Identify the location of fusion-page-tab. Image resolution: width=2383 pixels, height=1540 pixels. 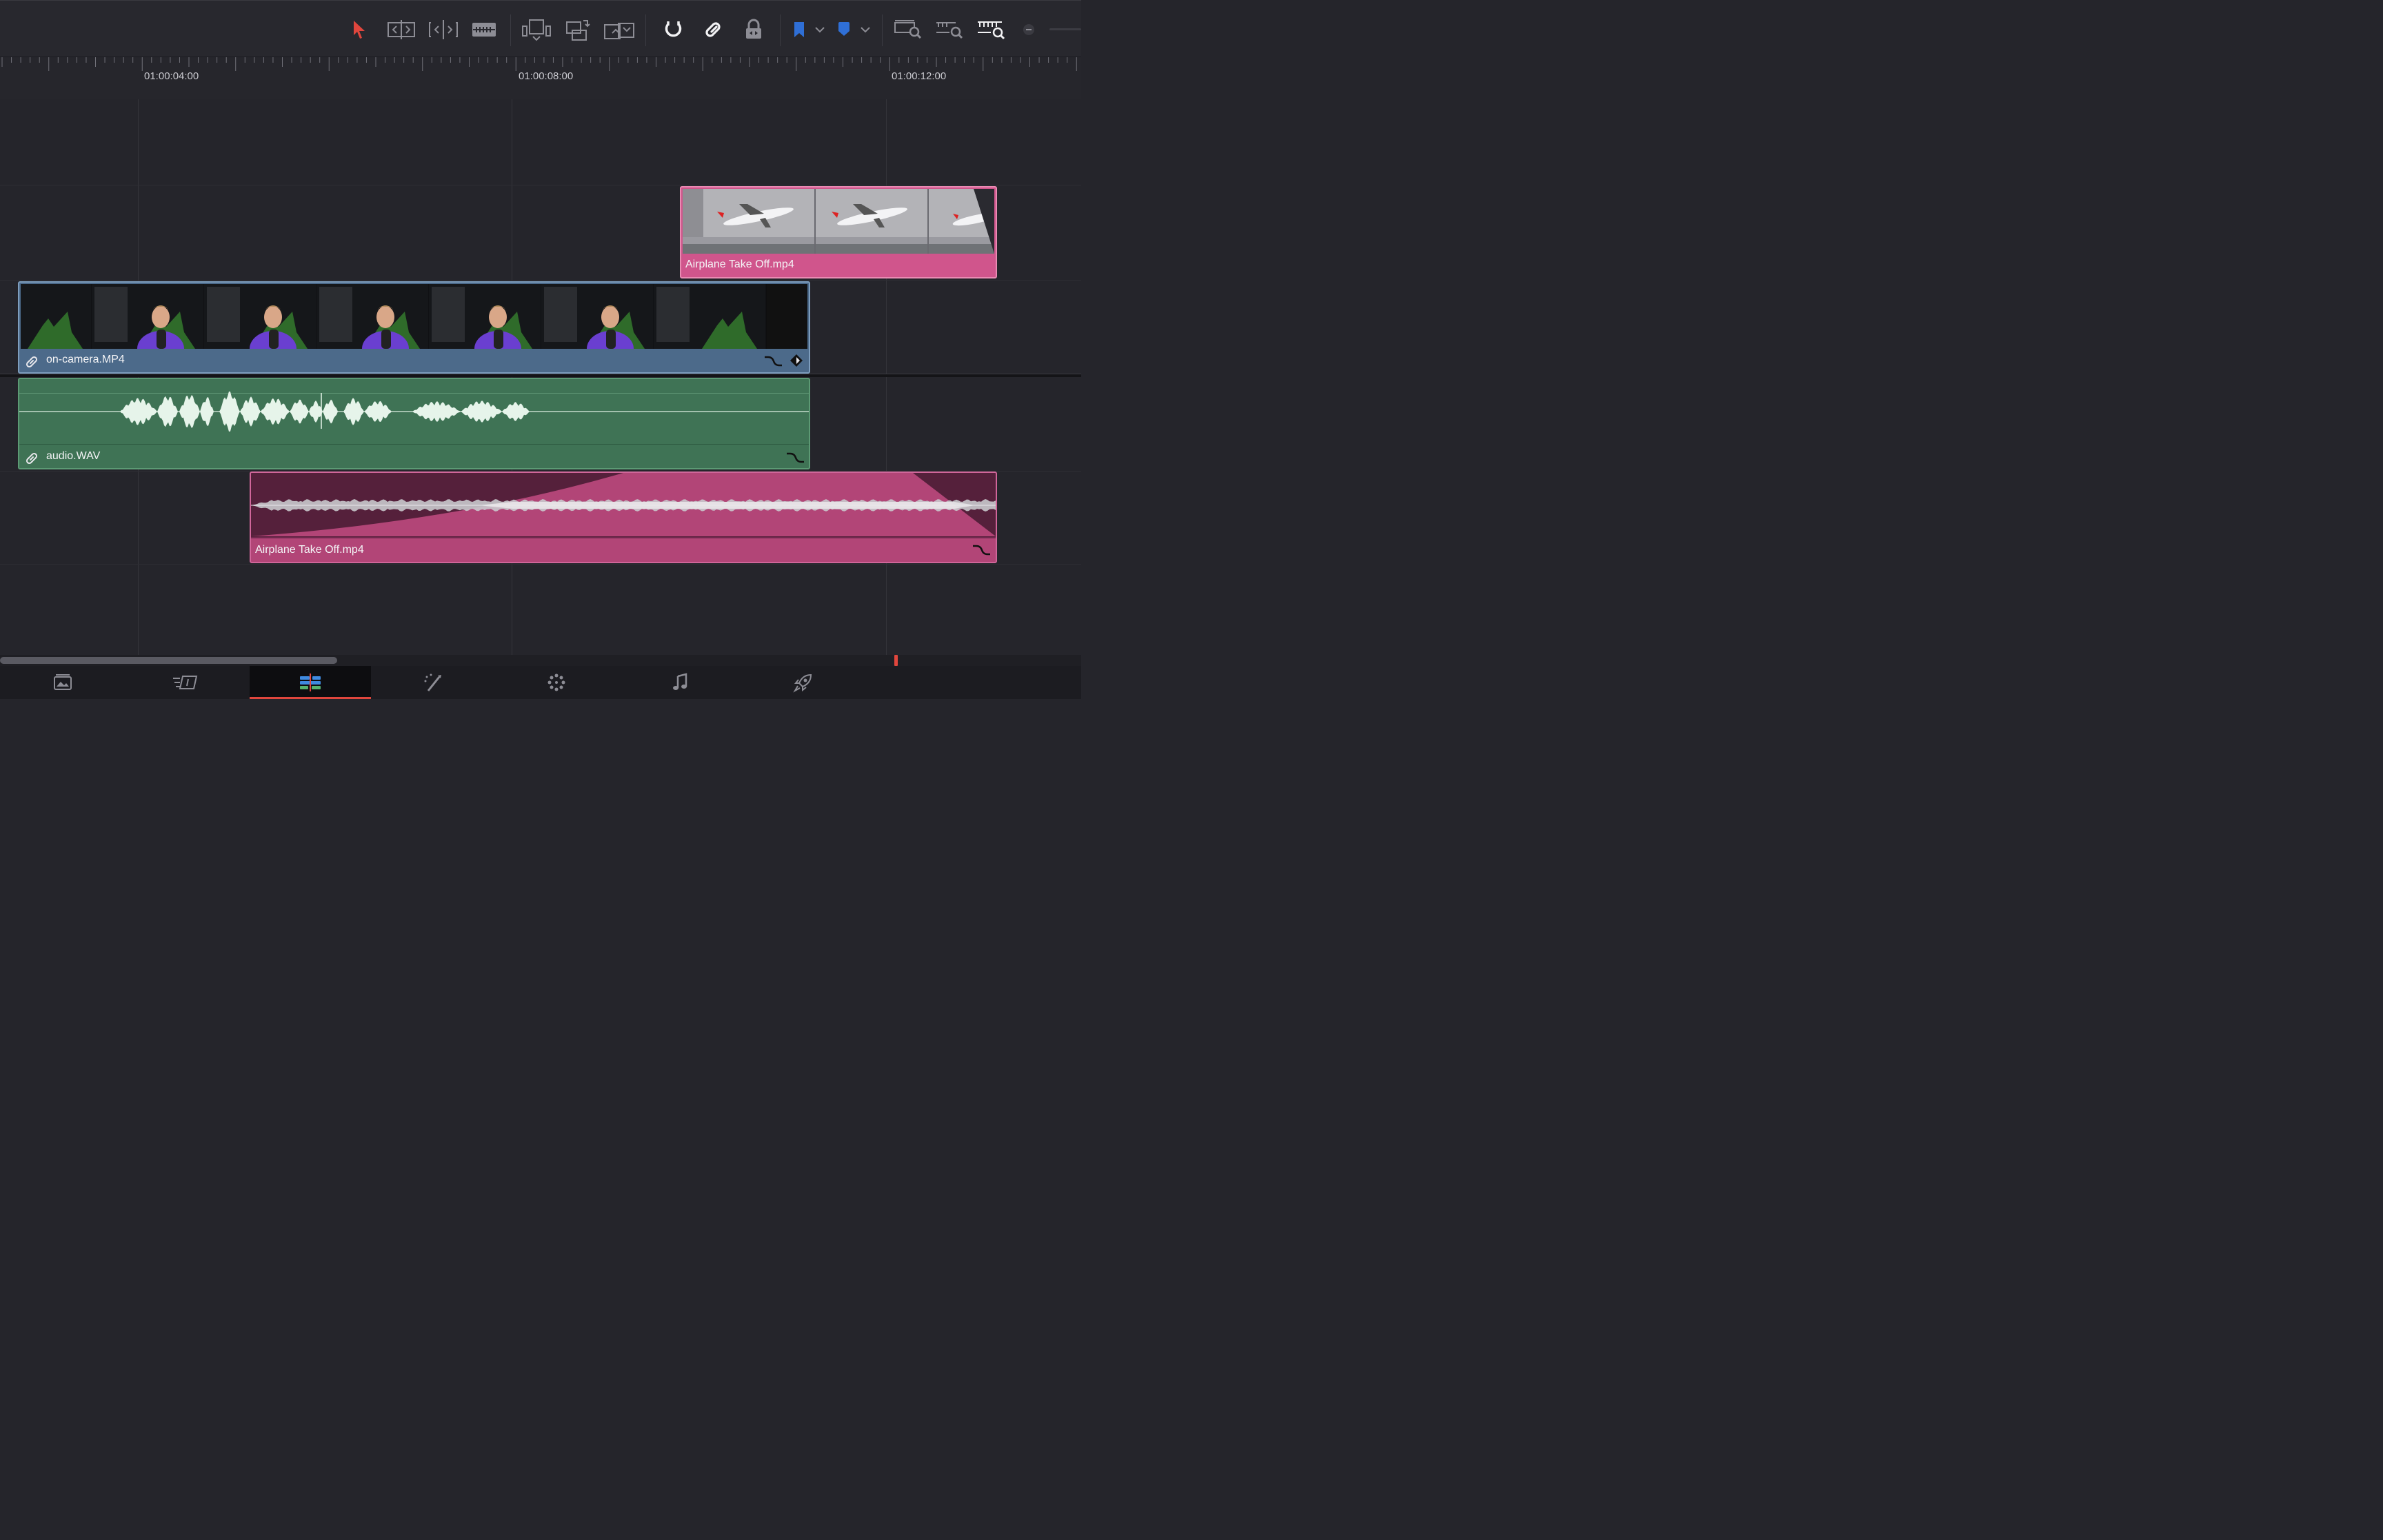
(433, 683).